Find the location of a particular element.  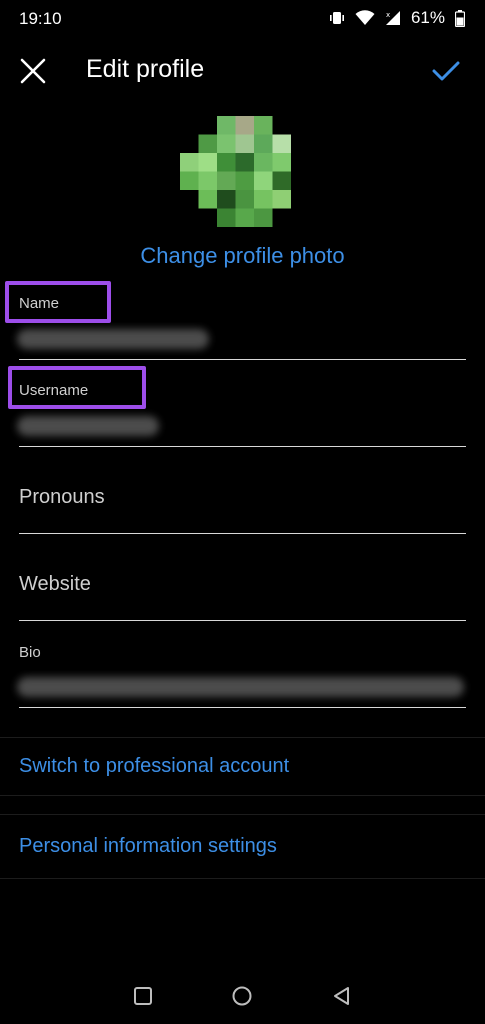

username-highlight-box is located at coordinates (77, 387).